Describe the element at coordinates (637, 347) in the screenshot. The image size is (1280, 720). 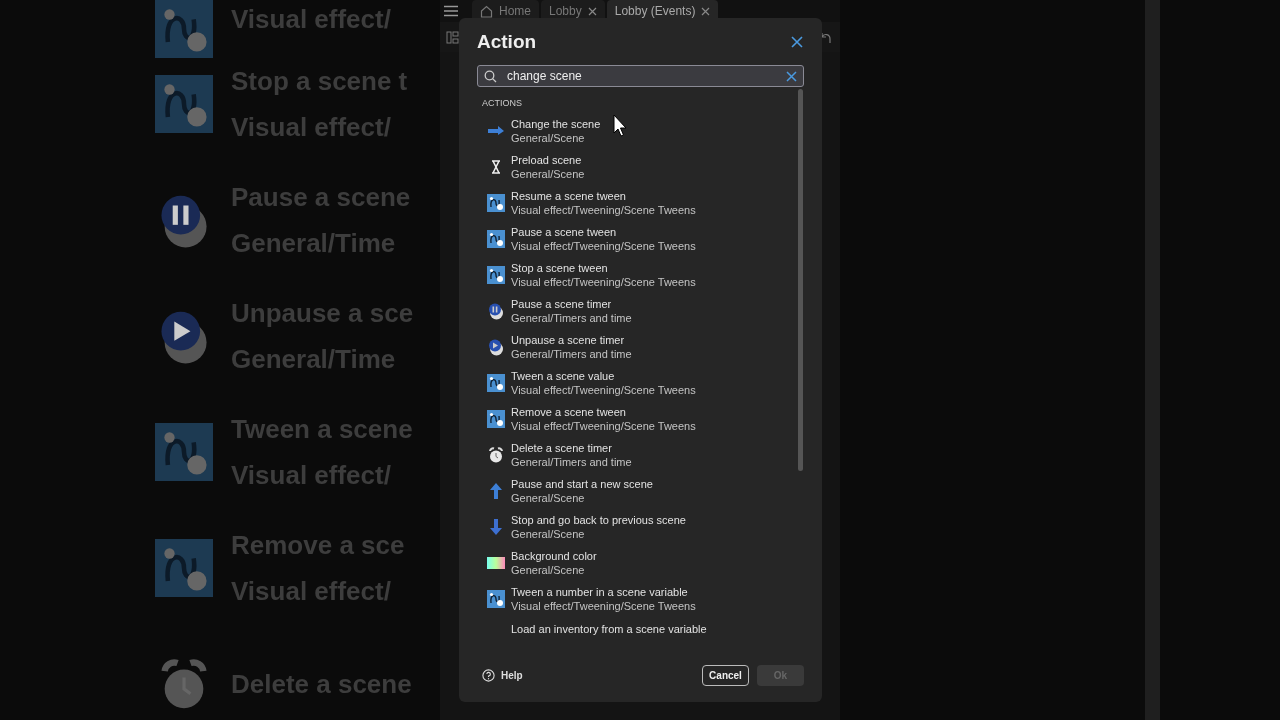
I see `action-item: Unpause a scene timer General/Timers and time` at that location.